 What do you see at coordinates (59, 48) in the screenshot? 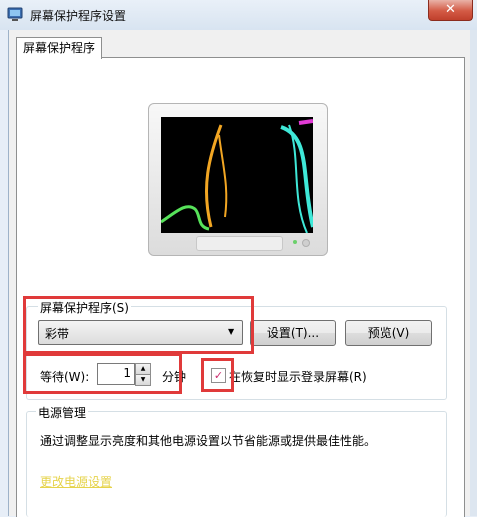
I see `tab-screensaver: 屏幕保护程序` at bounding box center [59, 48].